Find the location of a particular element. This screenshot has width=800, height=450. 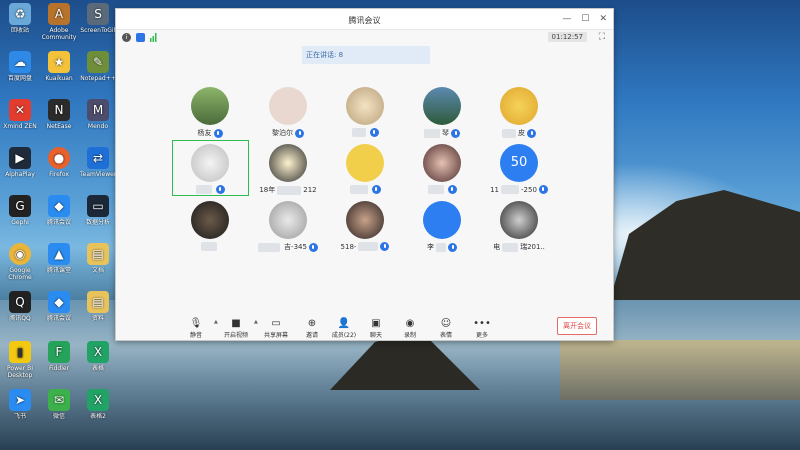

members-button: 👤 成员(22) is located at coordinates (344, 328).